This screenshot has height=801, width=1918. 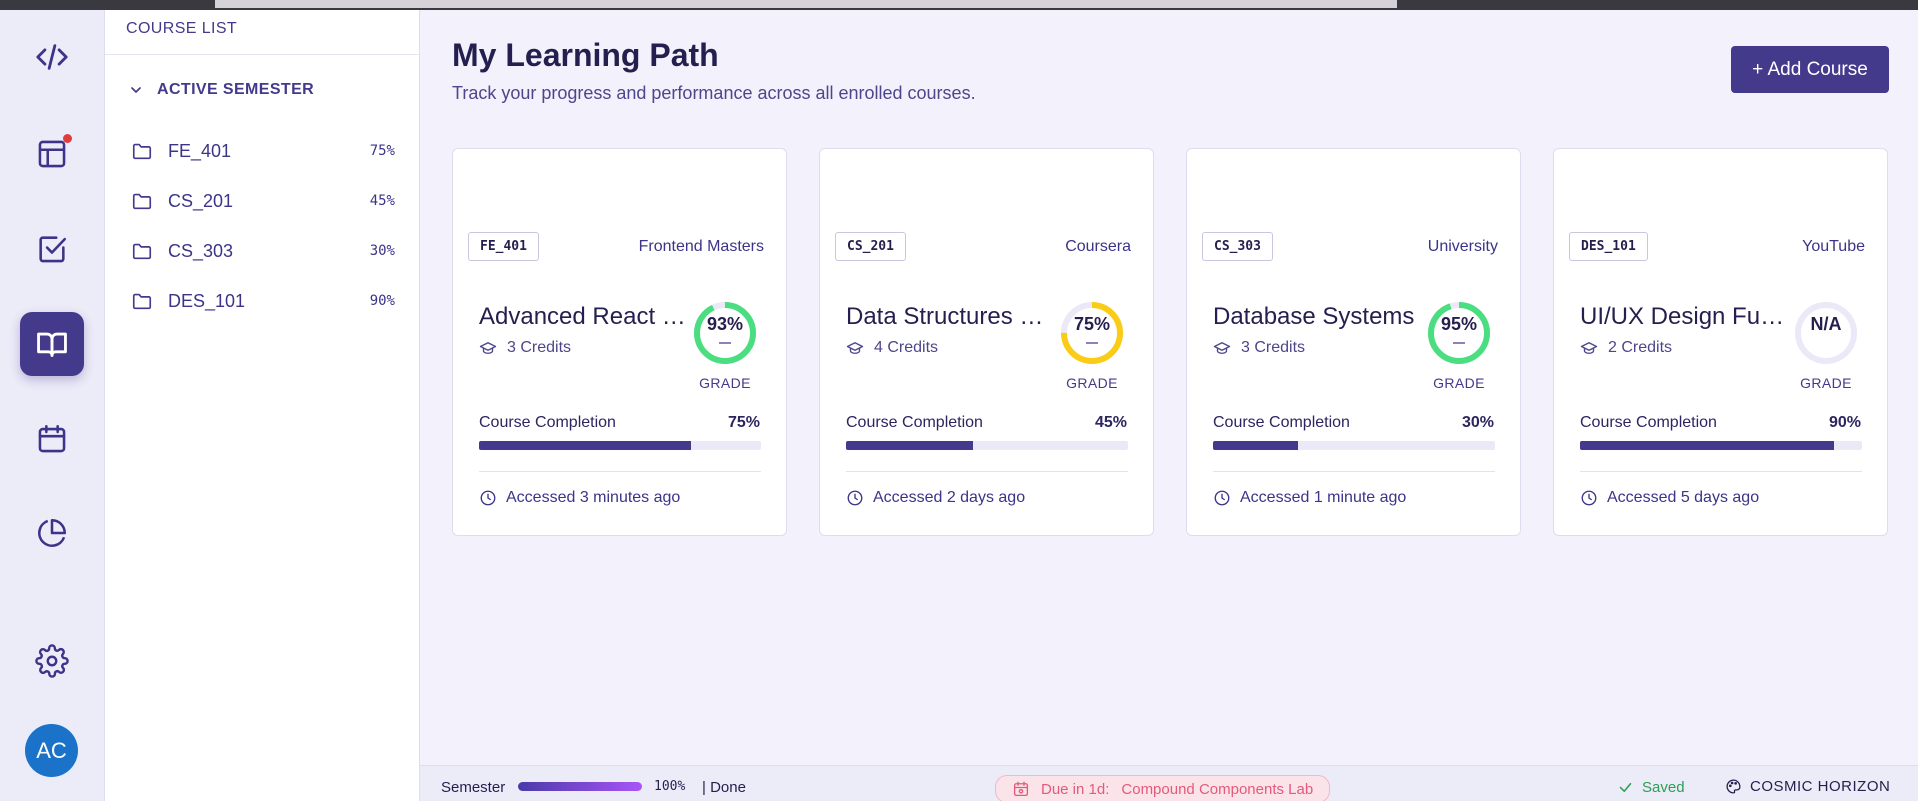 I want to click on grade-value: 75%, so click(x=1092, y=324).